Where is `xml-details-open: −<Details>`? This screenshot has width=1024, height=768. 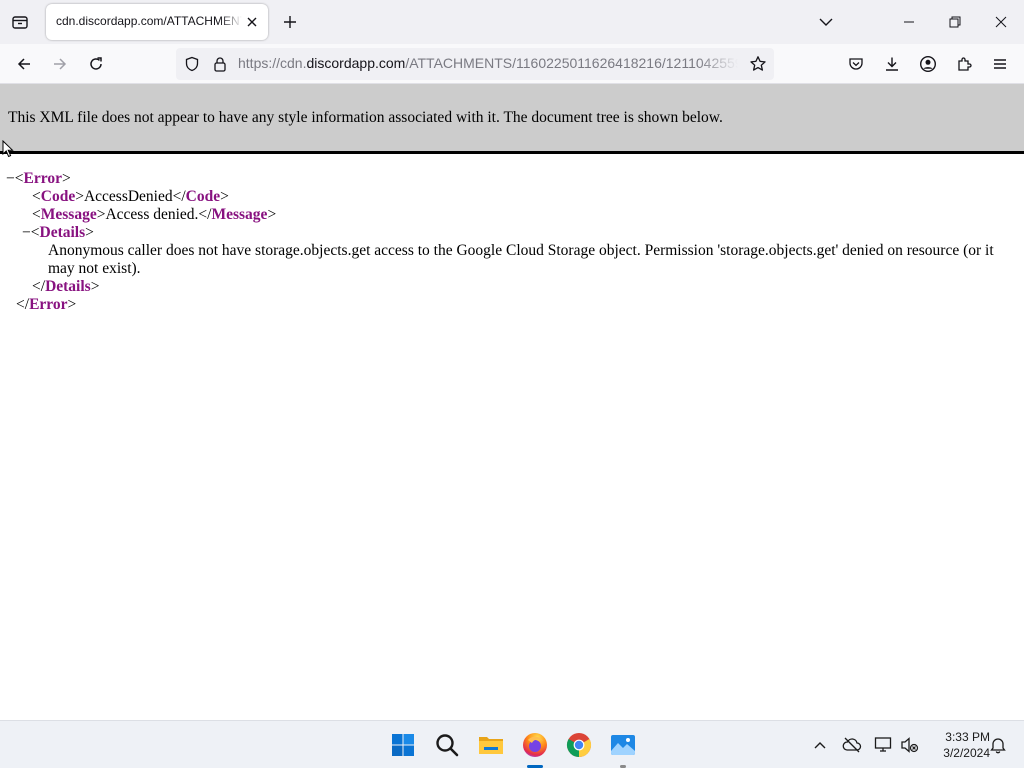 xml-details-open: −<Details> is located at coordinates (58, 232).